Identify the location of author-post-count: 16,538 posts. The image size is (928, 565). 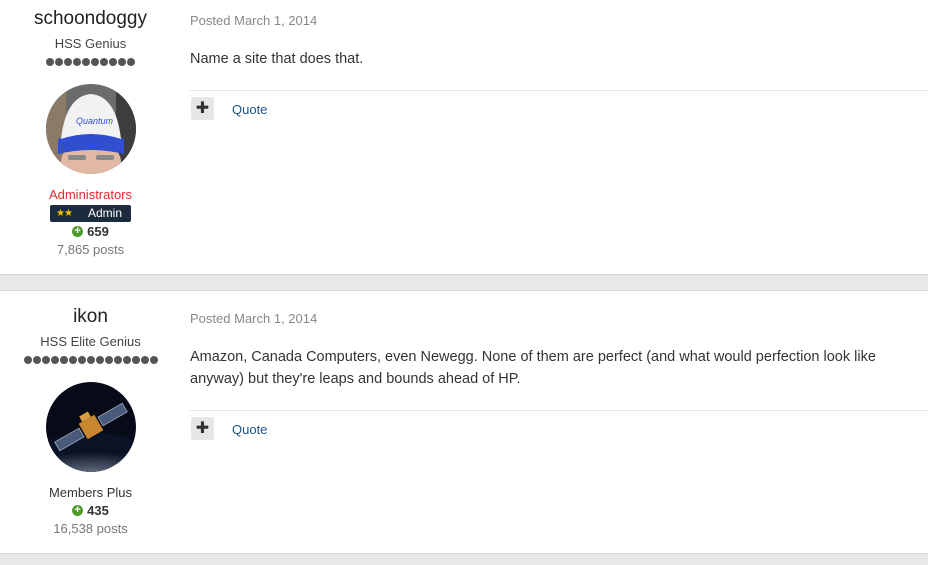
(90, 528).